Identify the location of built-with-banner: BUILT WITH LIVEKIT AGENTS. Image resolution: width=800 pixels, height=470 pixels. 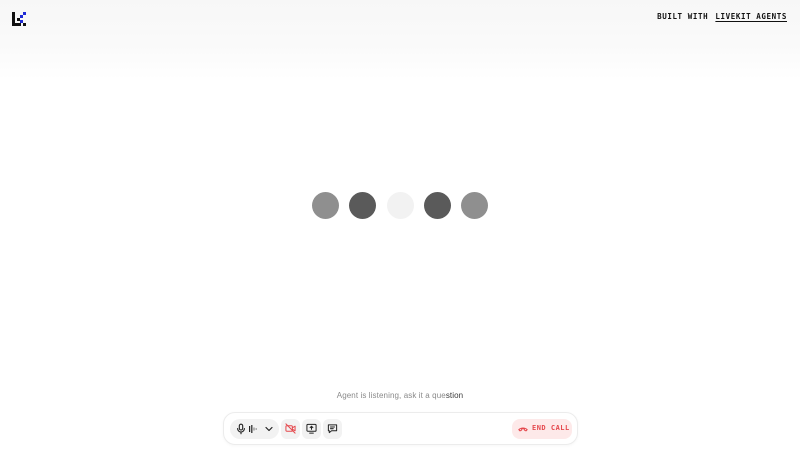
(722, 16).